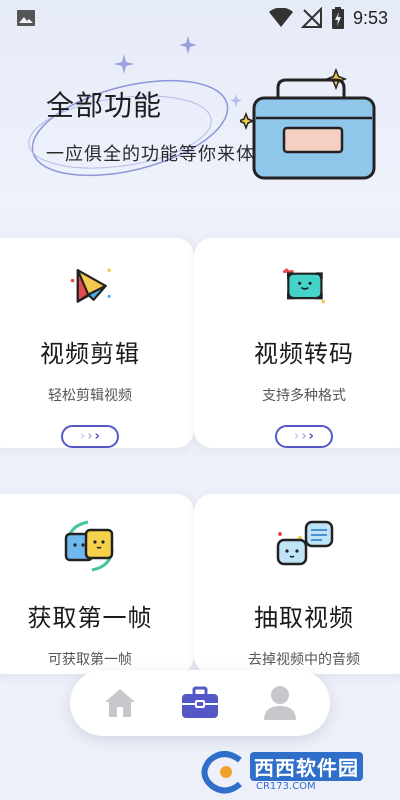  I want to click on wifi-icon, so click(280, 17).